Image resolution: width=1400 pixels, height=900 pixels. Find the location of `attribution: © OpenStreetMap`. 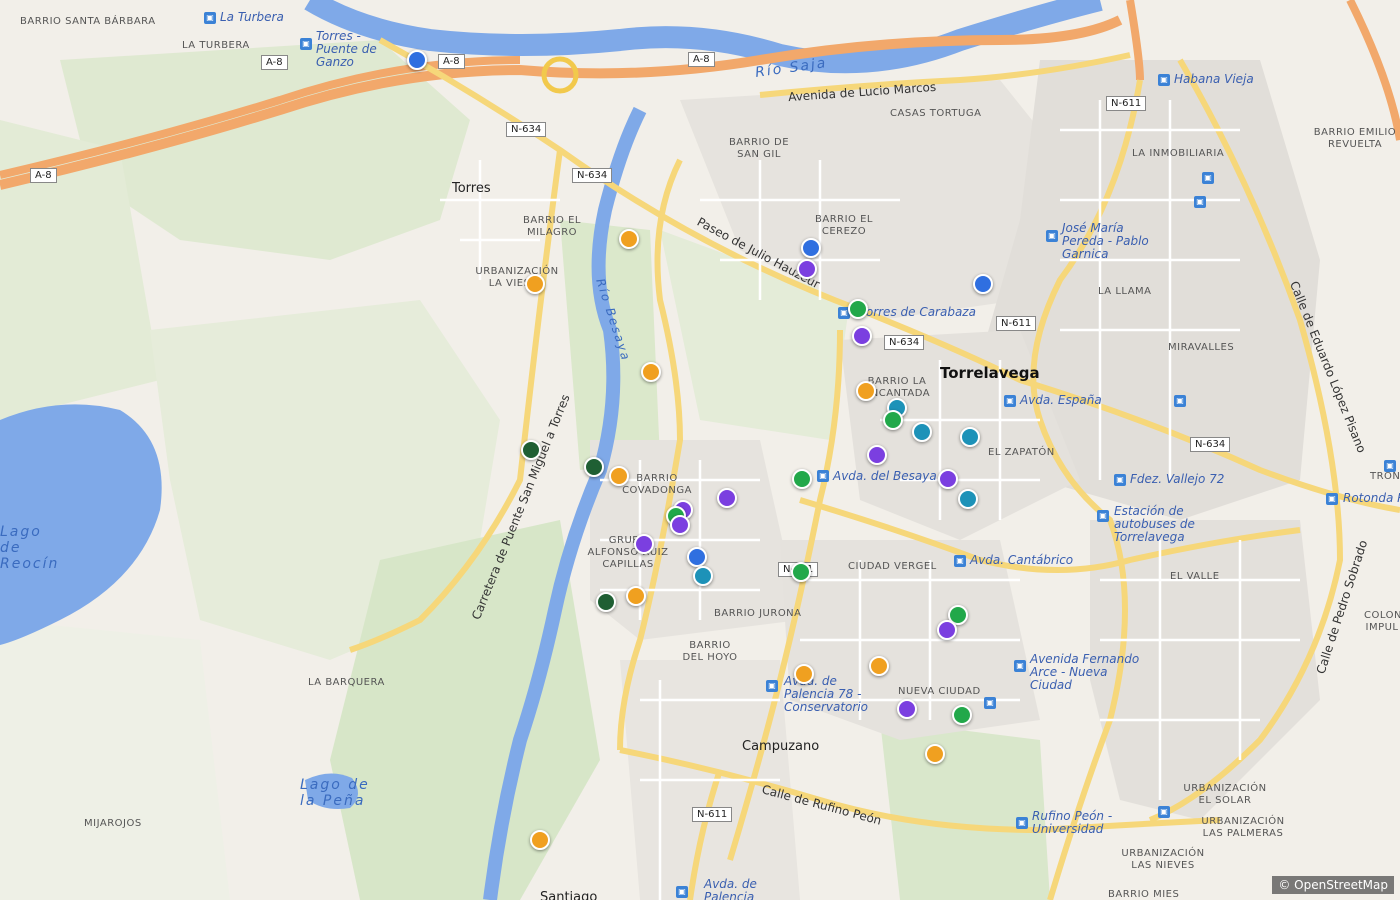

attribution: © OpenStreetMap is located at coordinates (1333, 885).